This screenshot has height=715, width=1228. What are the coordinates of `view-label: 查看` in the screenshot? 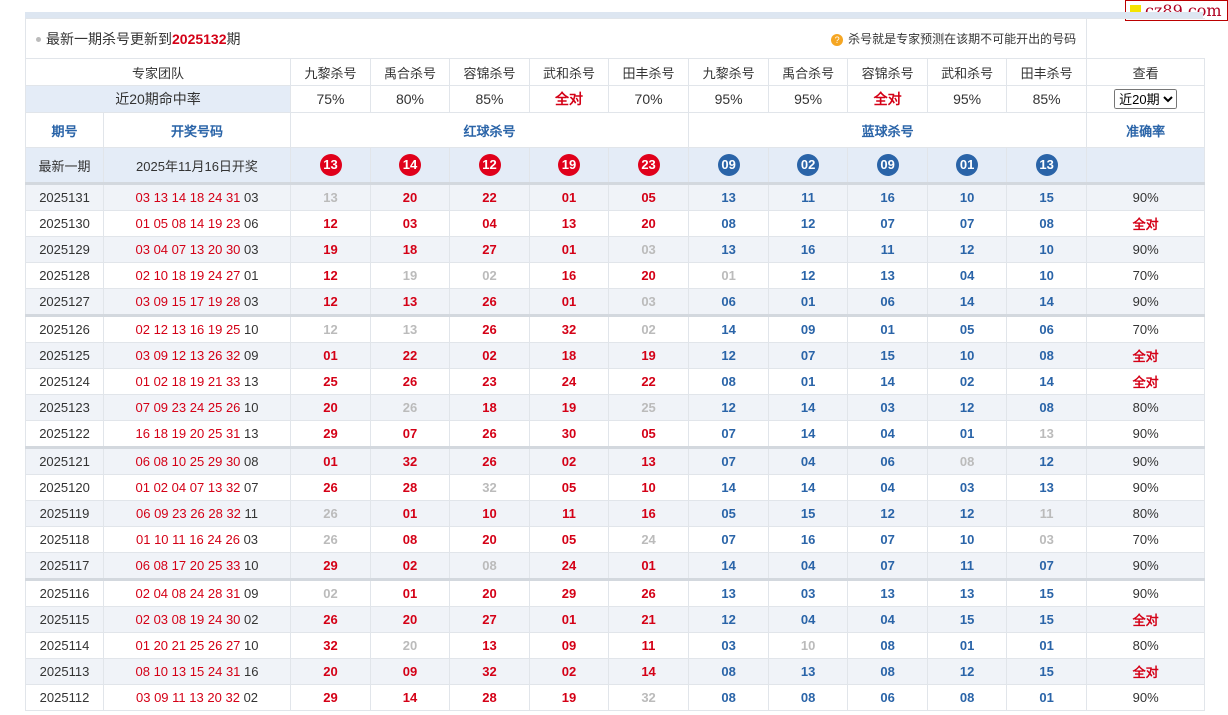 It's located at (1146, 72).